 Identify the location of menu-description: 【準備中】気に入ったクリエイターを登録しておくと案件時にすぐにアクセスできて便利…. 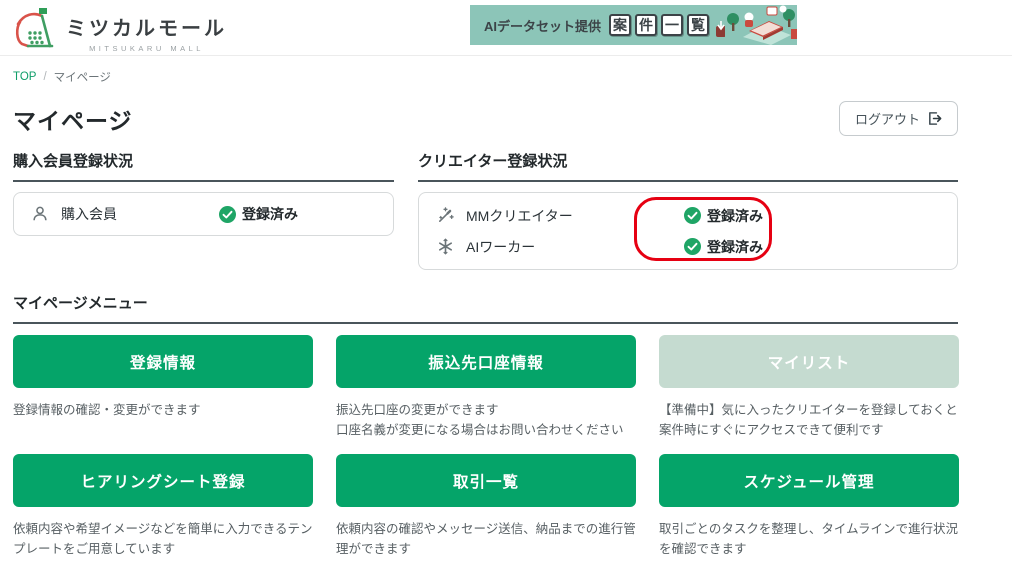
(808, 420).